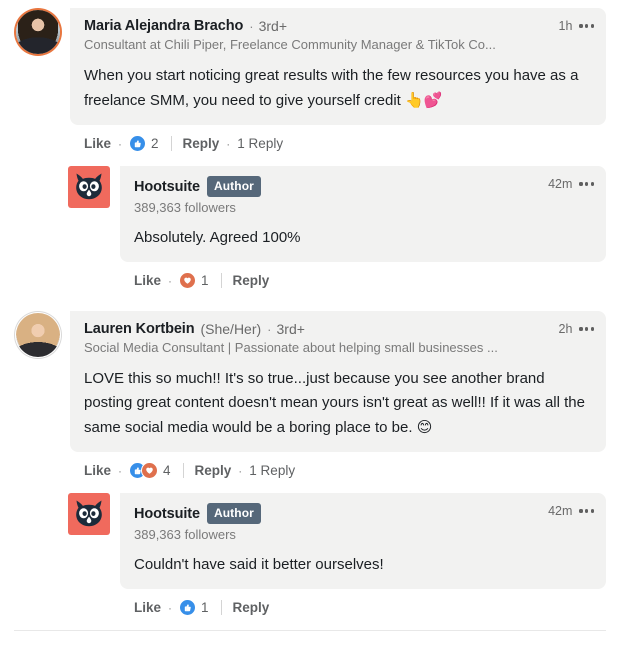  I want to click on comment-author-name: Lauren Kortbein, so click(139, 329).